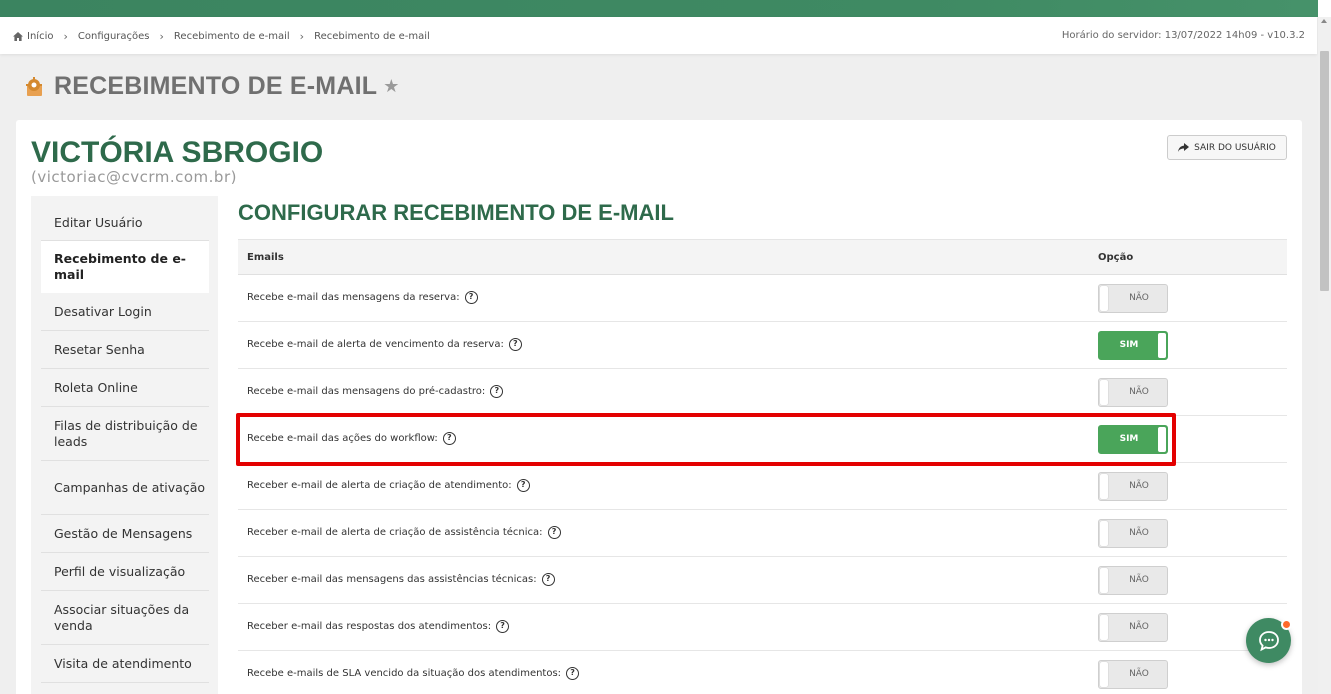  I want to click on side-item-deactivate-login: Desativar Login, so click(125, 312).